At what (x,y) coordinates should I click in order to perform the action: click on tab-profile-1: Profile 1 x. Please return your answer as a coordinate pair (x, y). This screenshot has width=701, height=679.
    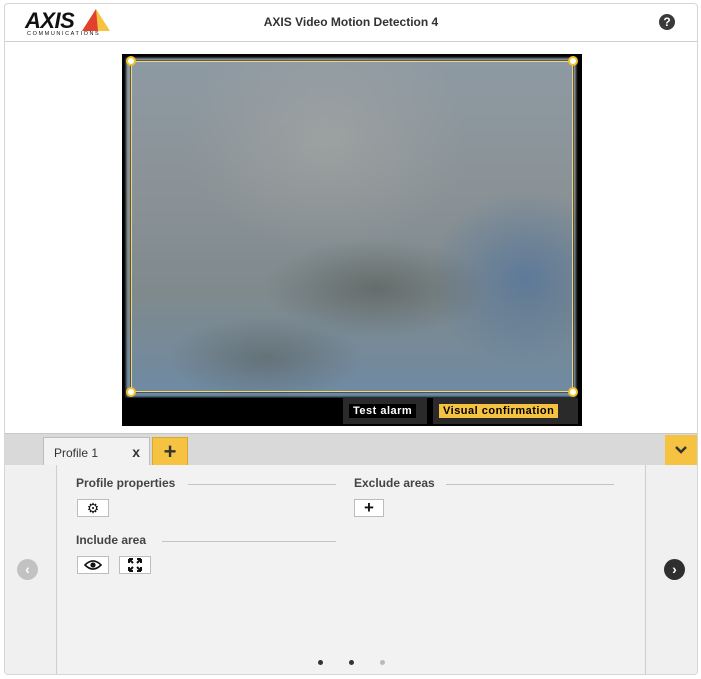
    Looking at the image, I should click on (96, 451).